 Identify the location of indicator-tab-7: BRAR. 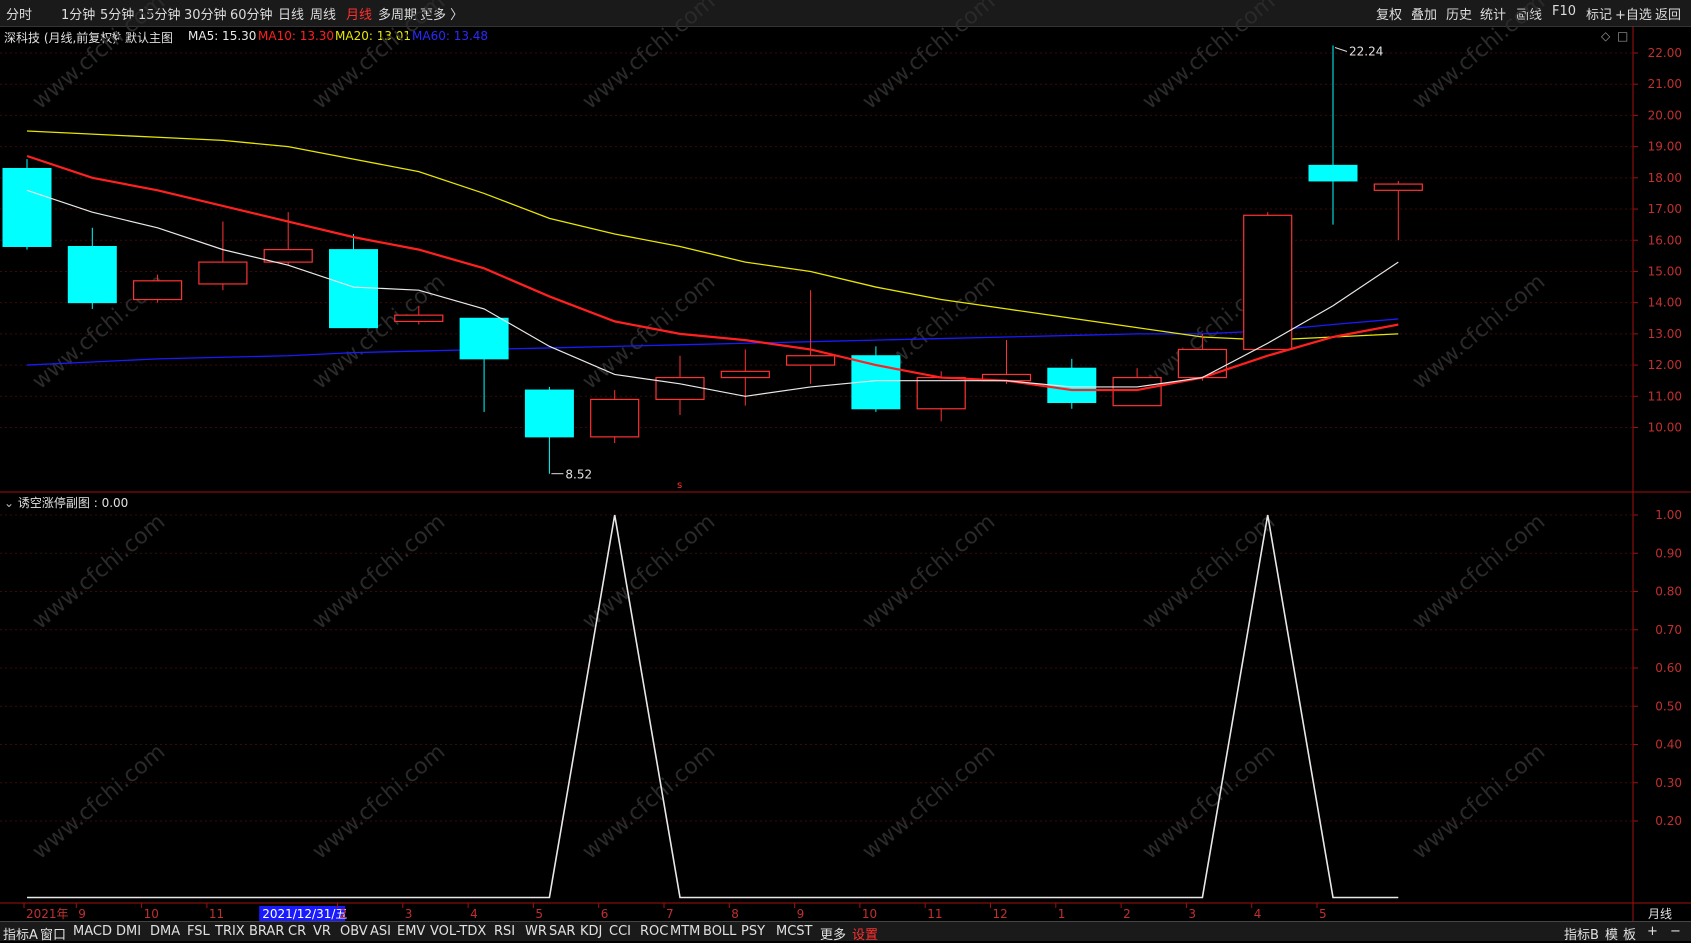
(266, 931).